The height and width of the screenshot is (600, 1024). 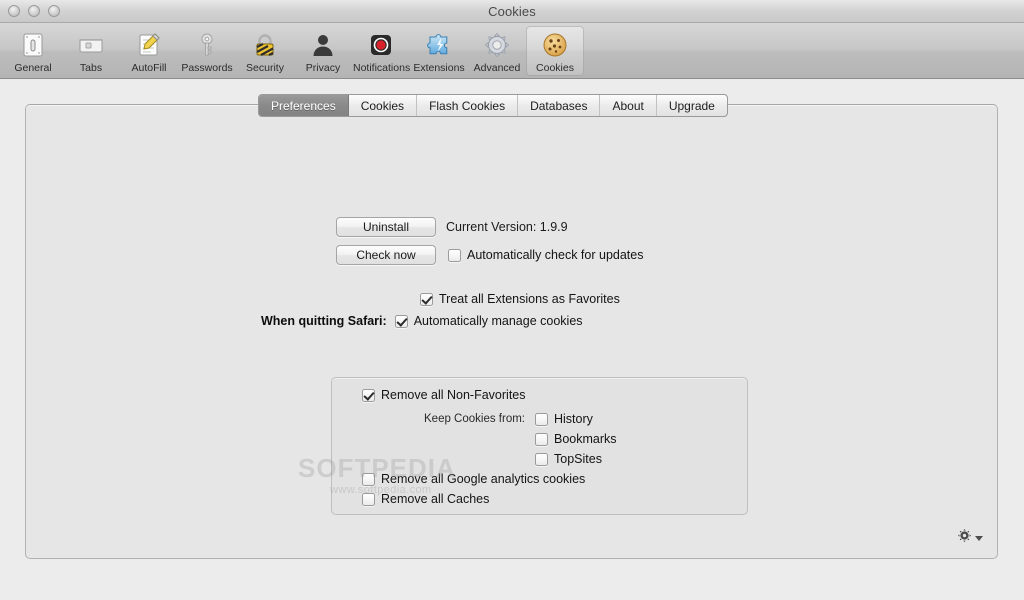 I want to click on gear-icon, so click(x=964, y=538).